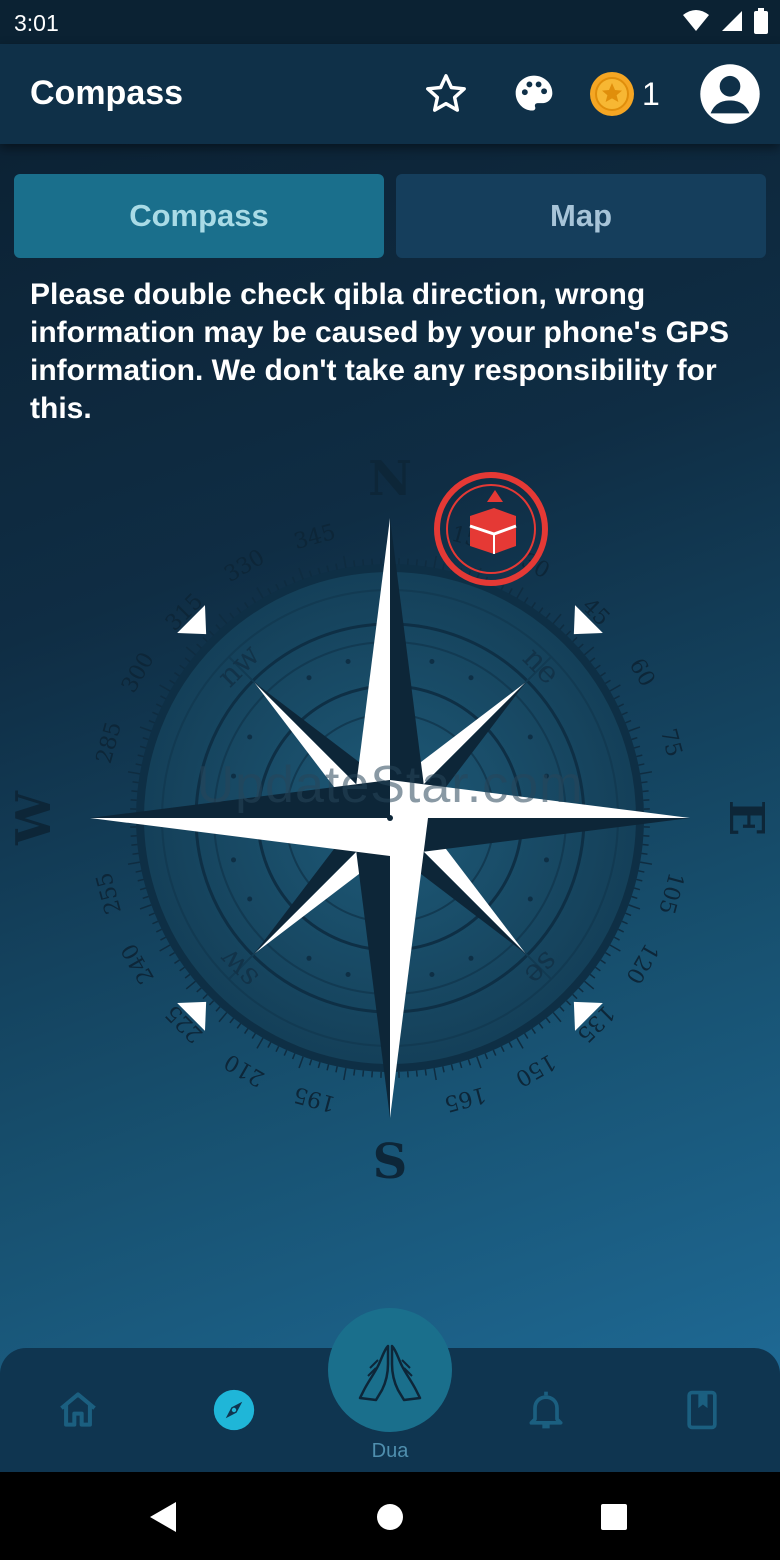  I want to click on theme-button, so click(534, 94).